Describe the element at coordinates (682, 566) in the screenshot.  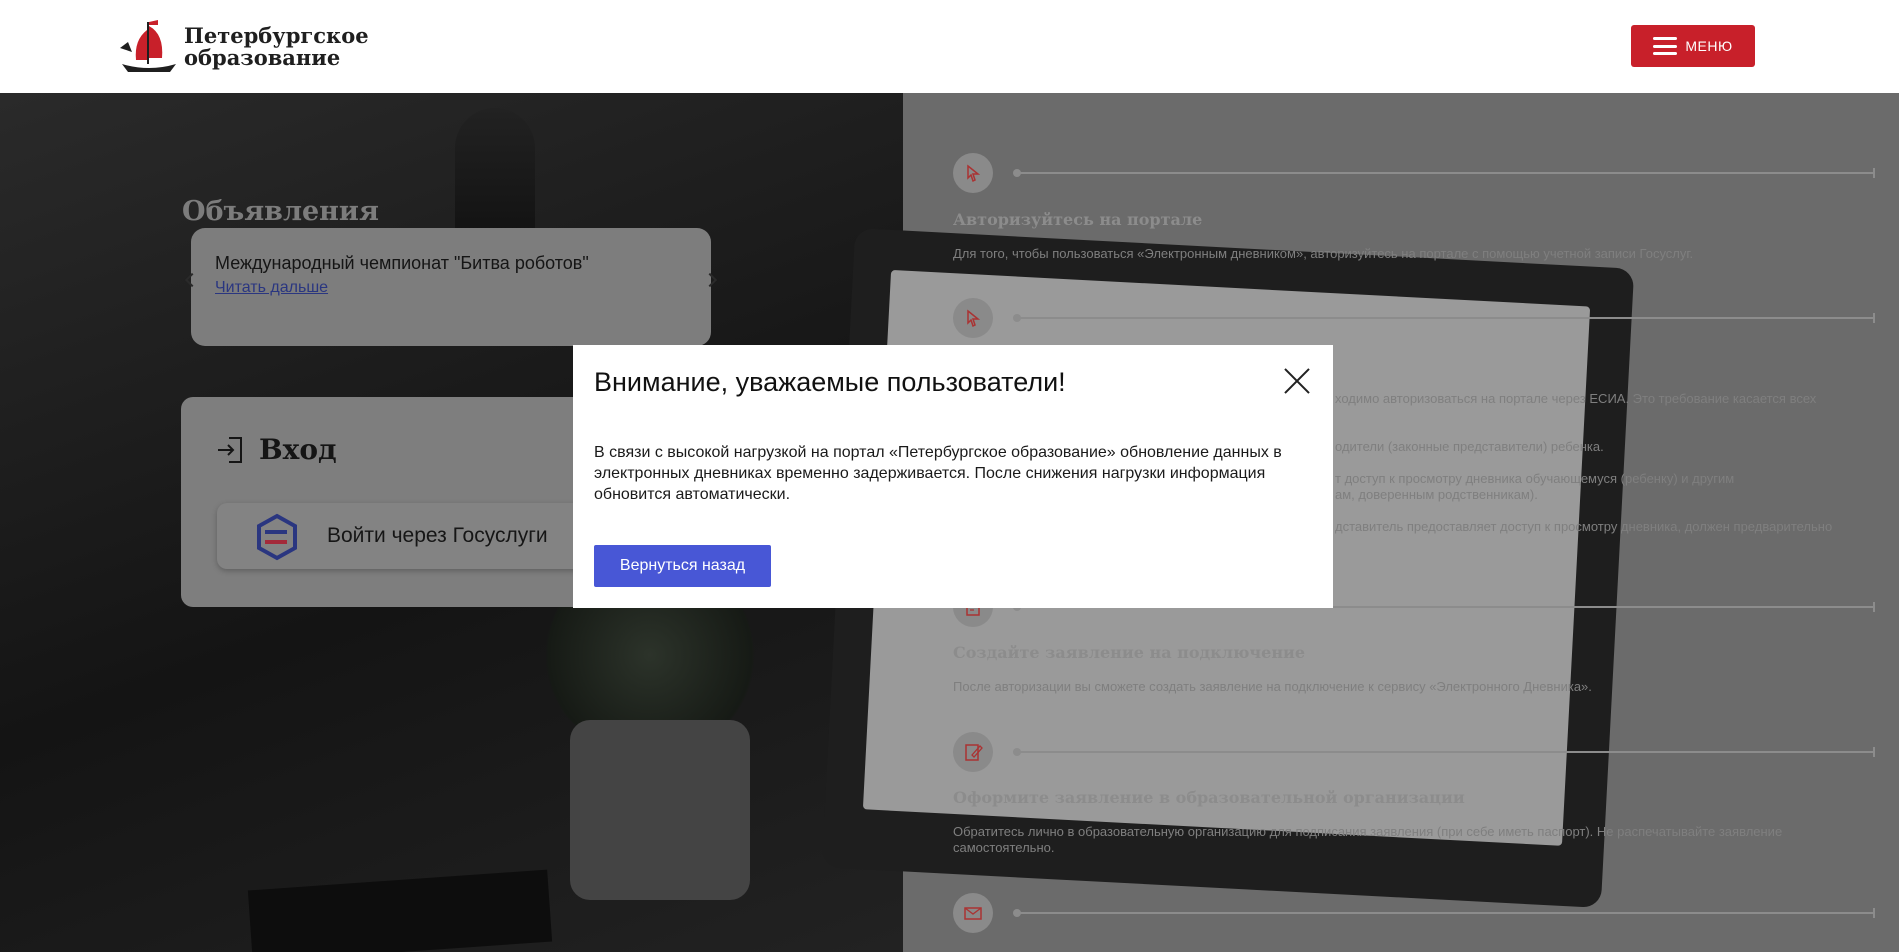
I see `go-back-button: Вернуться назад` at that location.